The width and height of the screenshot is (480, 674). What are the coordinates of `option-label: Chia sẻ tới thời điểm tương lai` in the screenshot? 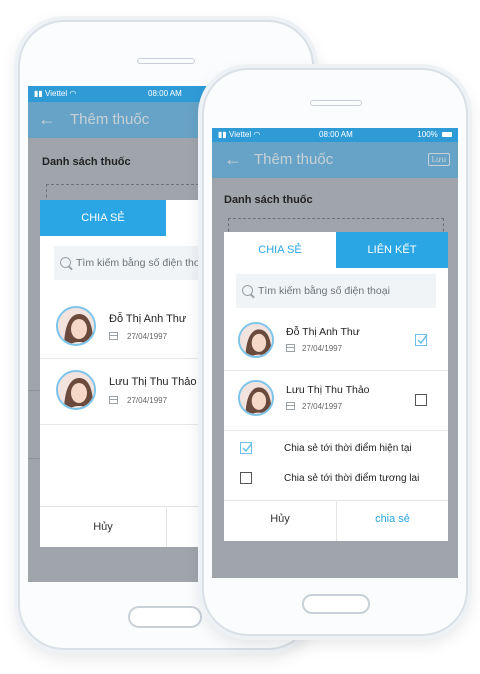 It's located at (352, 478).